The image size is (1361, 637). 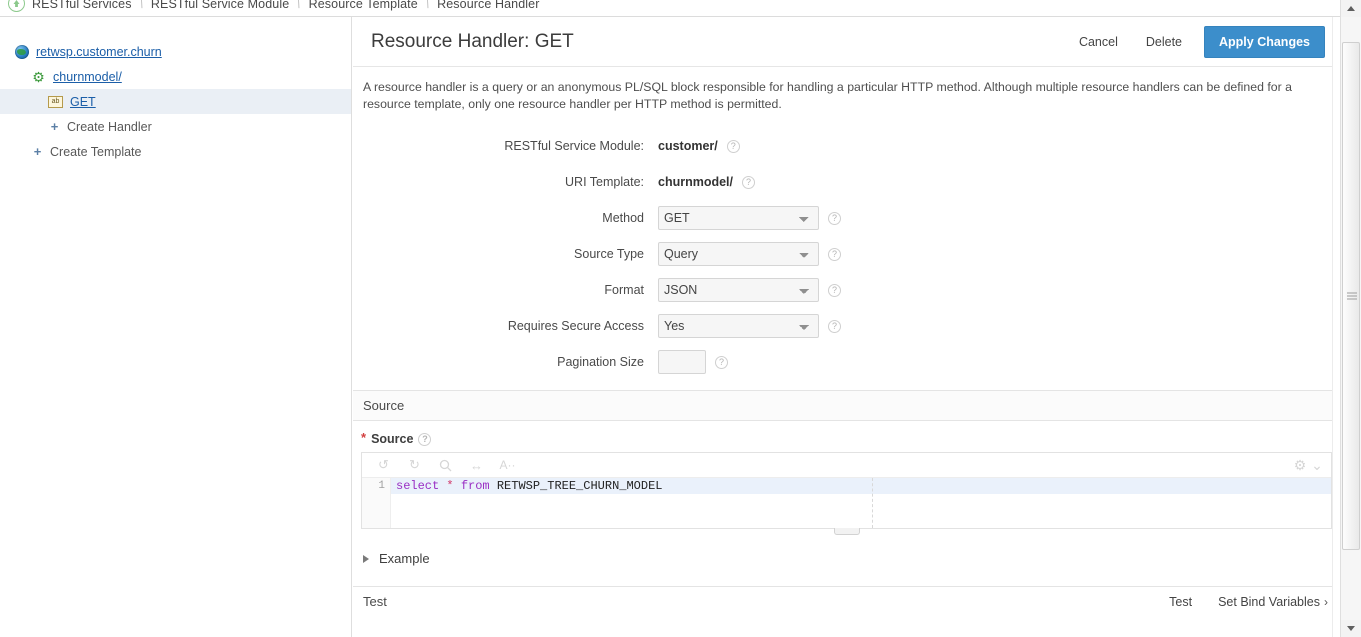 I want to click on inner-scroll-column, so click(x=1336, y=327).